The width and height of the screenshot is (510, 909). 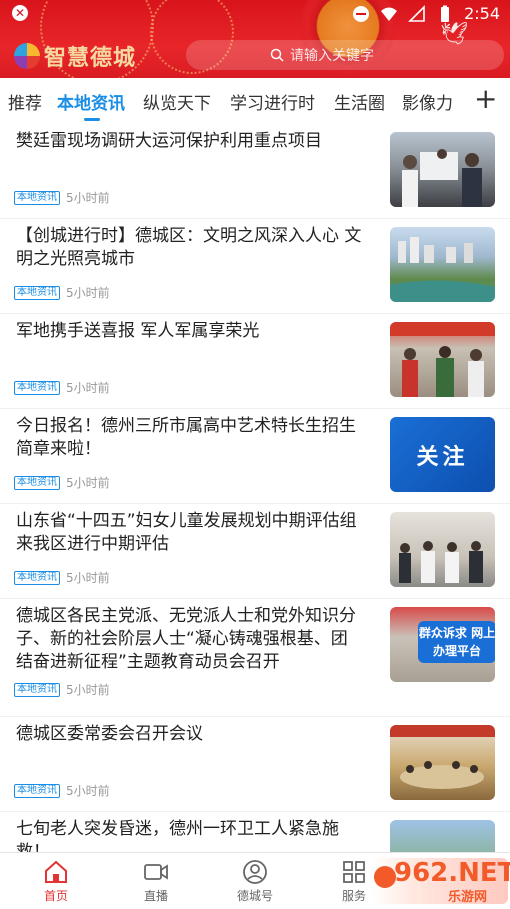 What do you see at coordinates (359, 101) in the screenshot?
I see `tab-life-circle: 生活圈` at bounding box center [359, 101].